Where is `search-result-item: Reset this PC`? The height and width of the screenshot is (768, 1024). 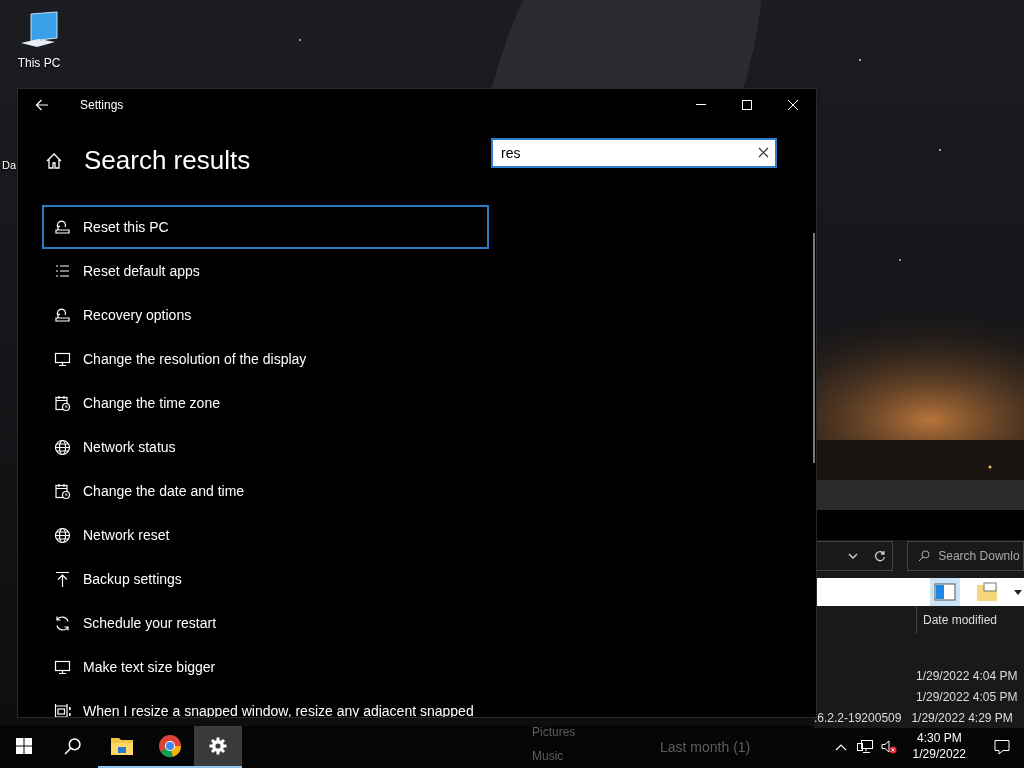 search-result-item: Reset this PC is located at coordinates (265, 227).